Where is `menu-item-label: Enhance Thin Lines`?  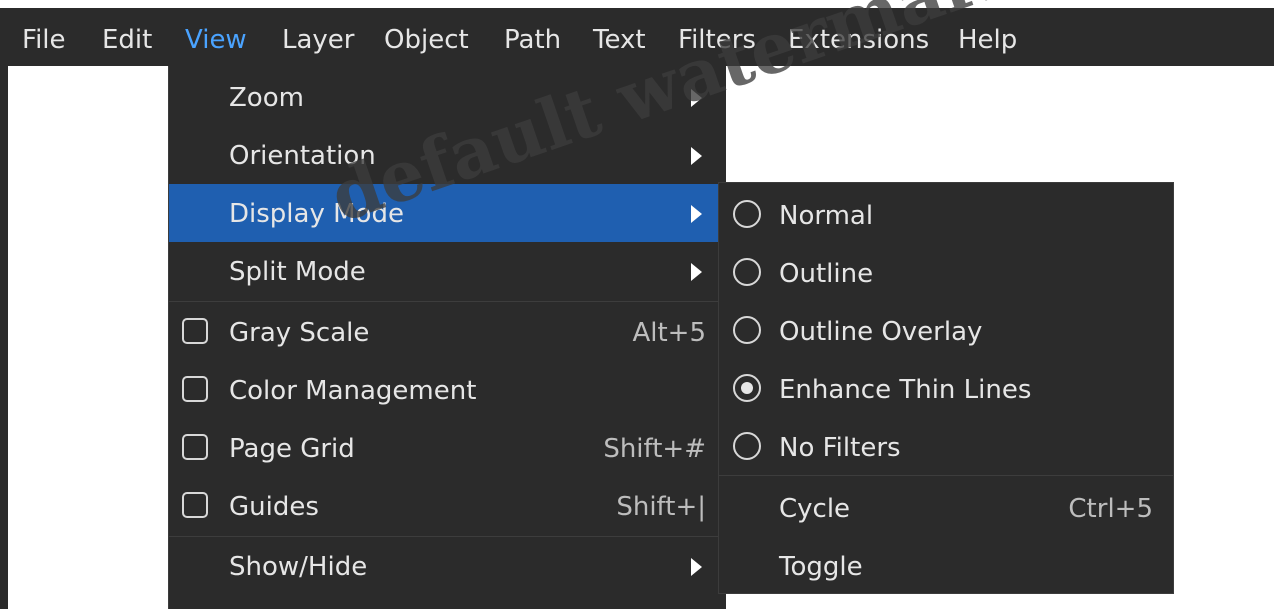 menu-item-label: Enhance Thin Lines is located at coordinates (905, 390).